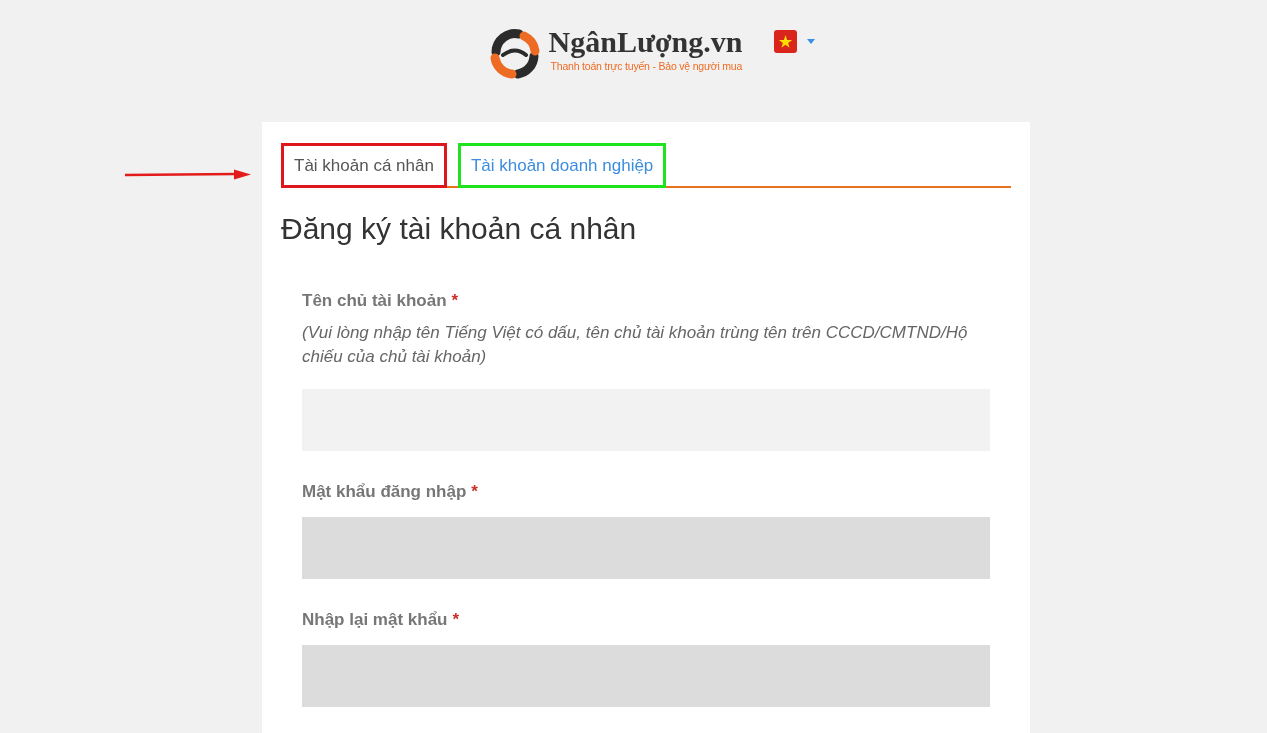 The image size is (1267, 733). What do you see at coordinates (646, 66) in the screenshot?
I see `logo-tagline: Thanh toán trực tuyến - Bảo vệ người mua` at bounding box center [646, 66].